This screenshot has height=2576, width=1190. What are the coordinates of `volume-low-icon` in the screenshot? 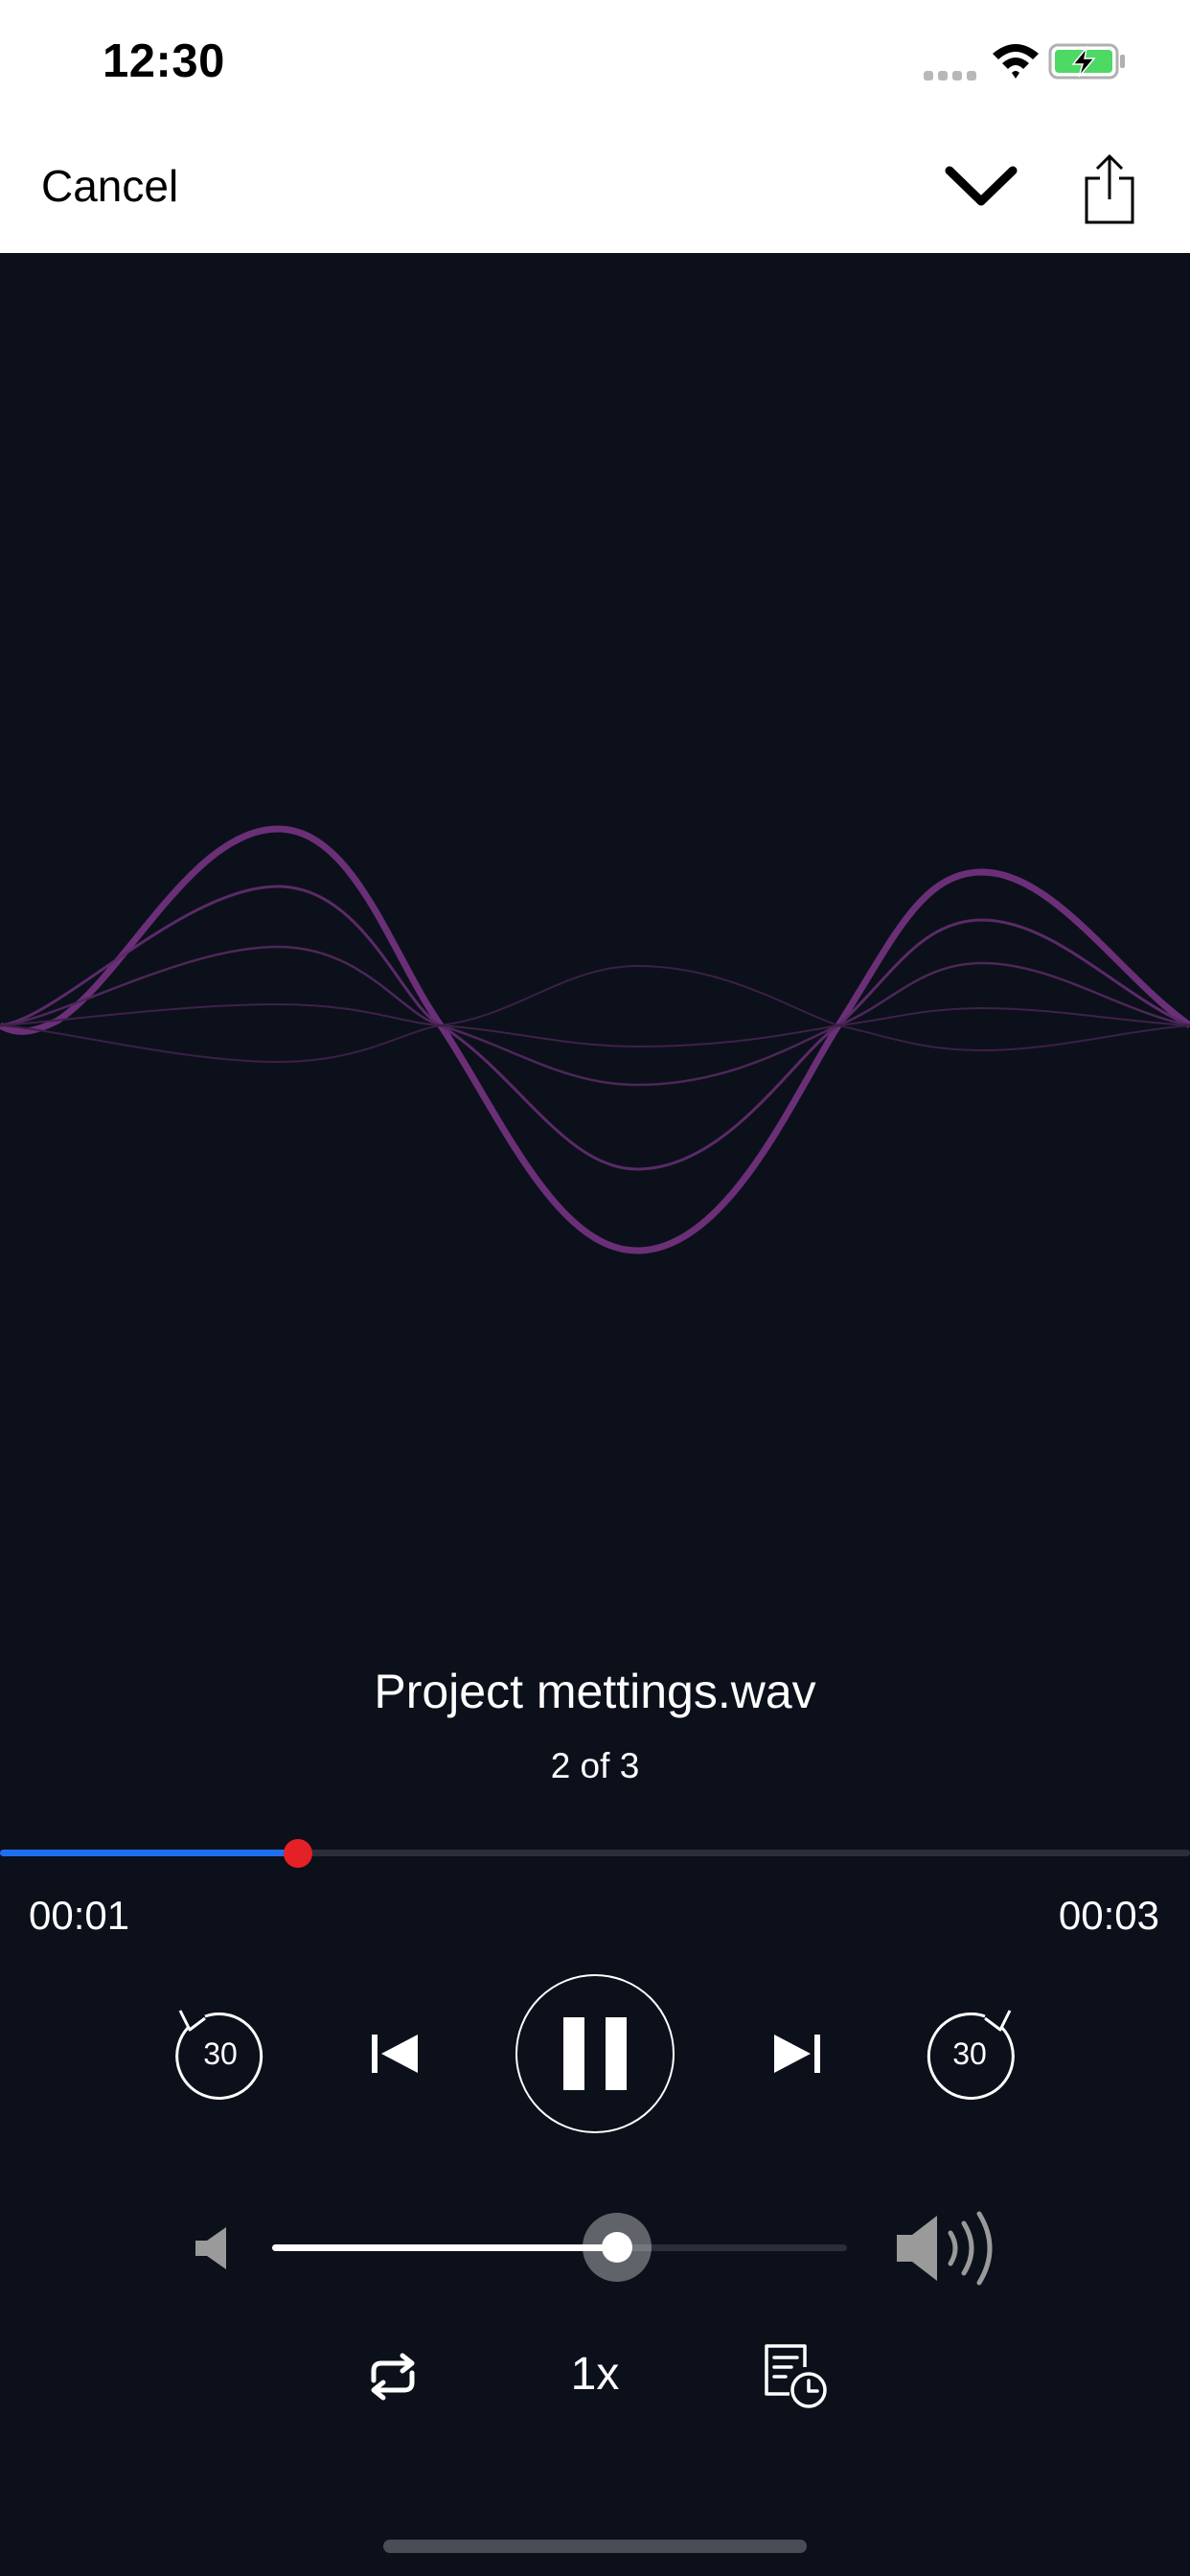 It's located at (210, 2248).